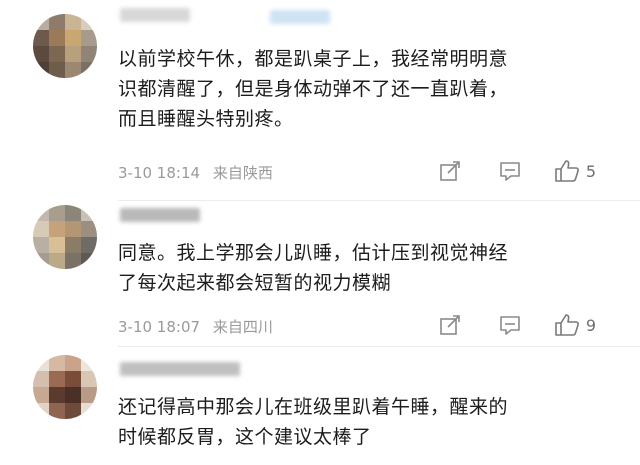 This screenshot has height=465, width=640. What do you see at coordinates (242, 327) in the screenshot?
I see `comment-location: 来自四川` at bounding box center [242, 327].